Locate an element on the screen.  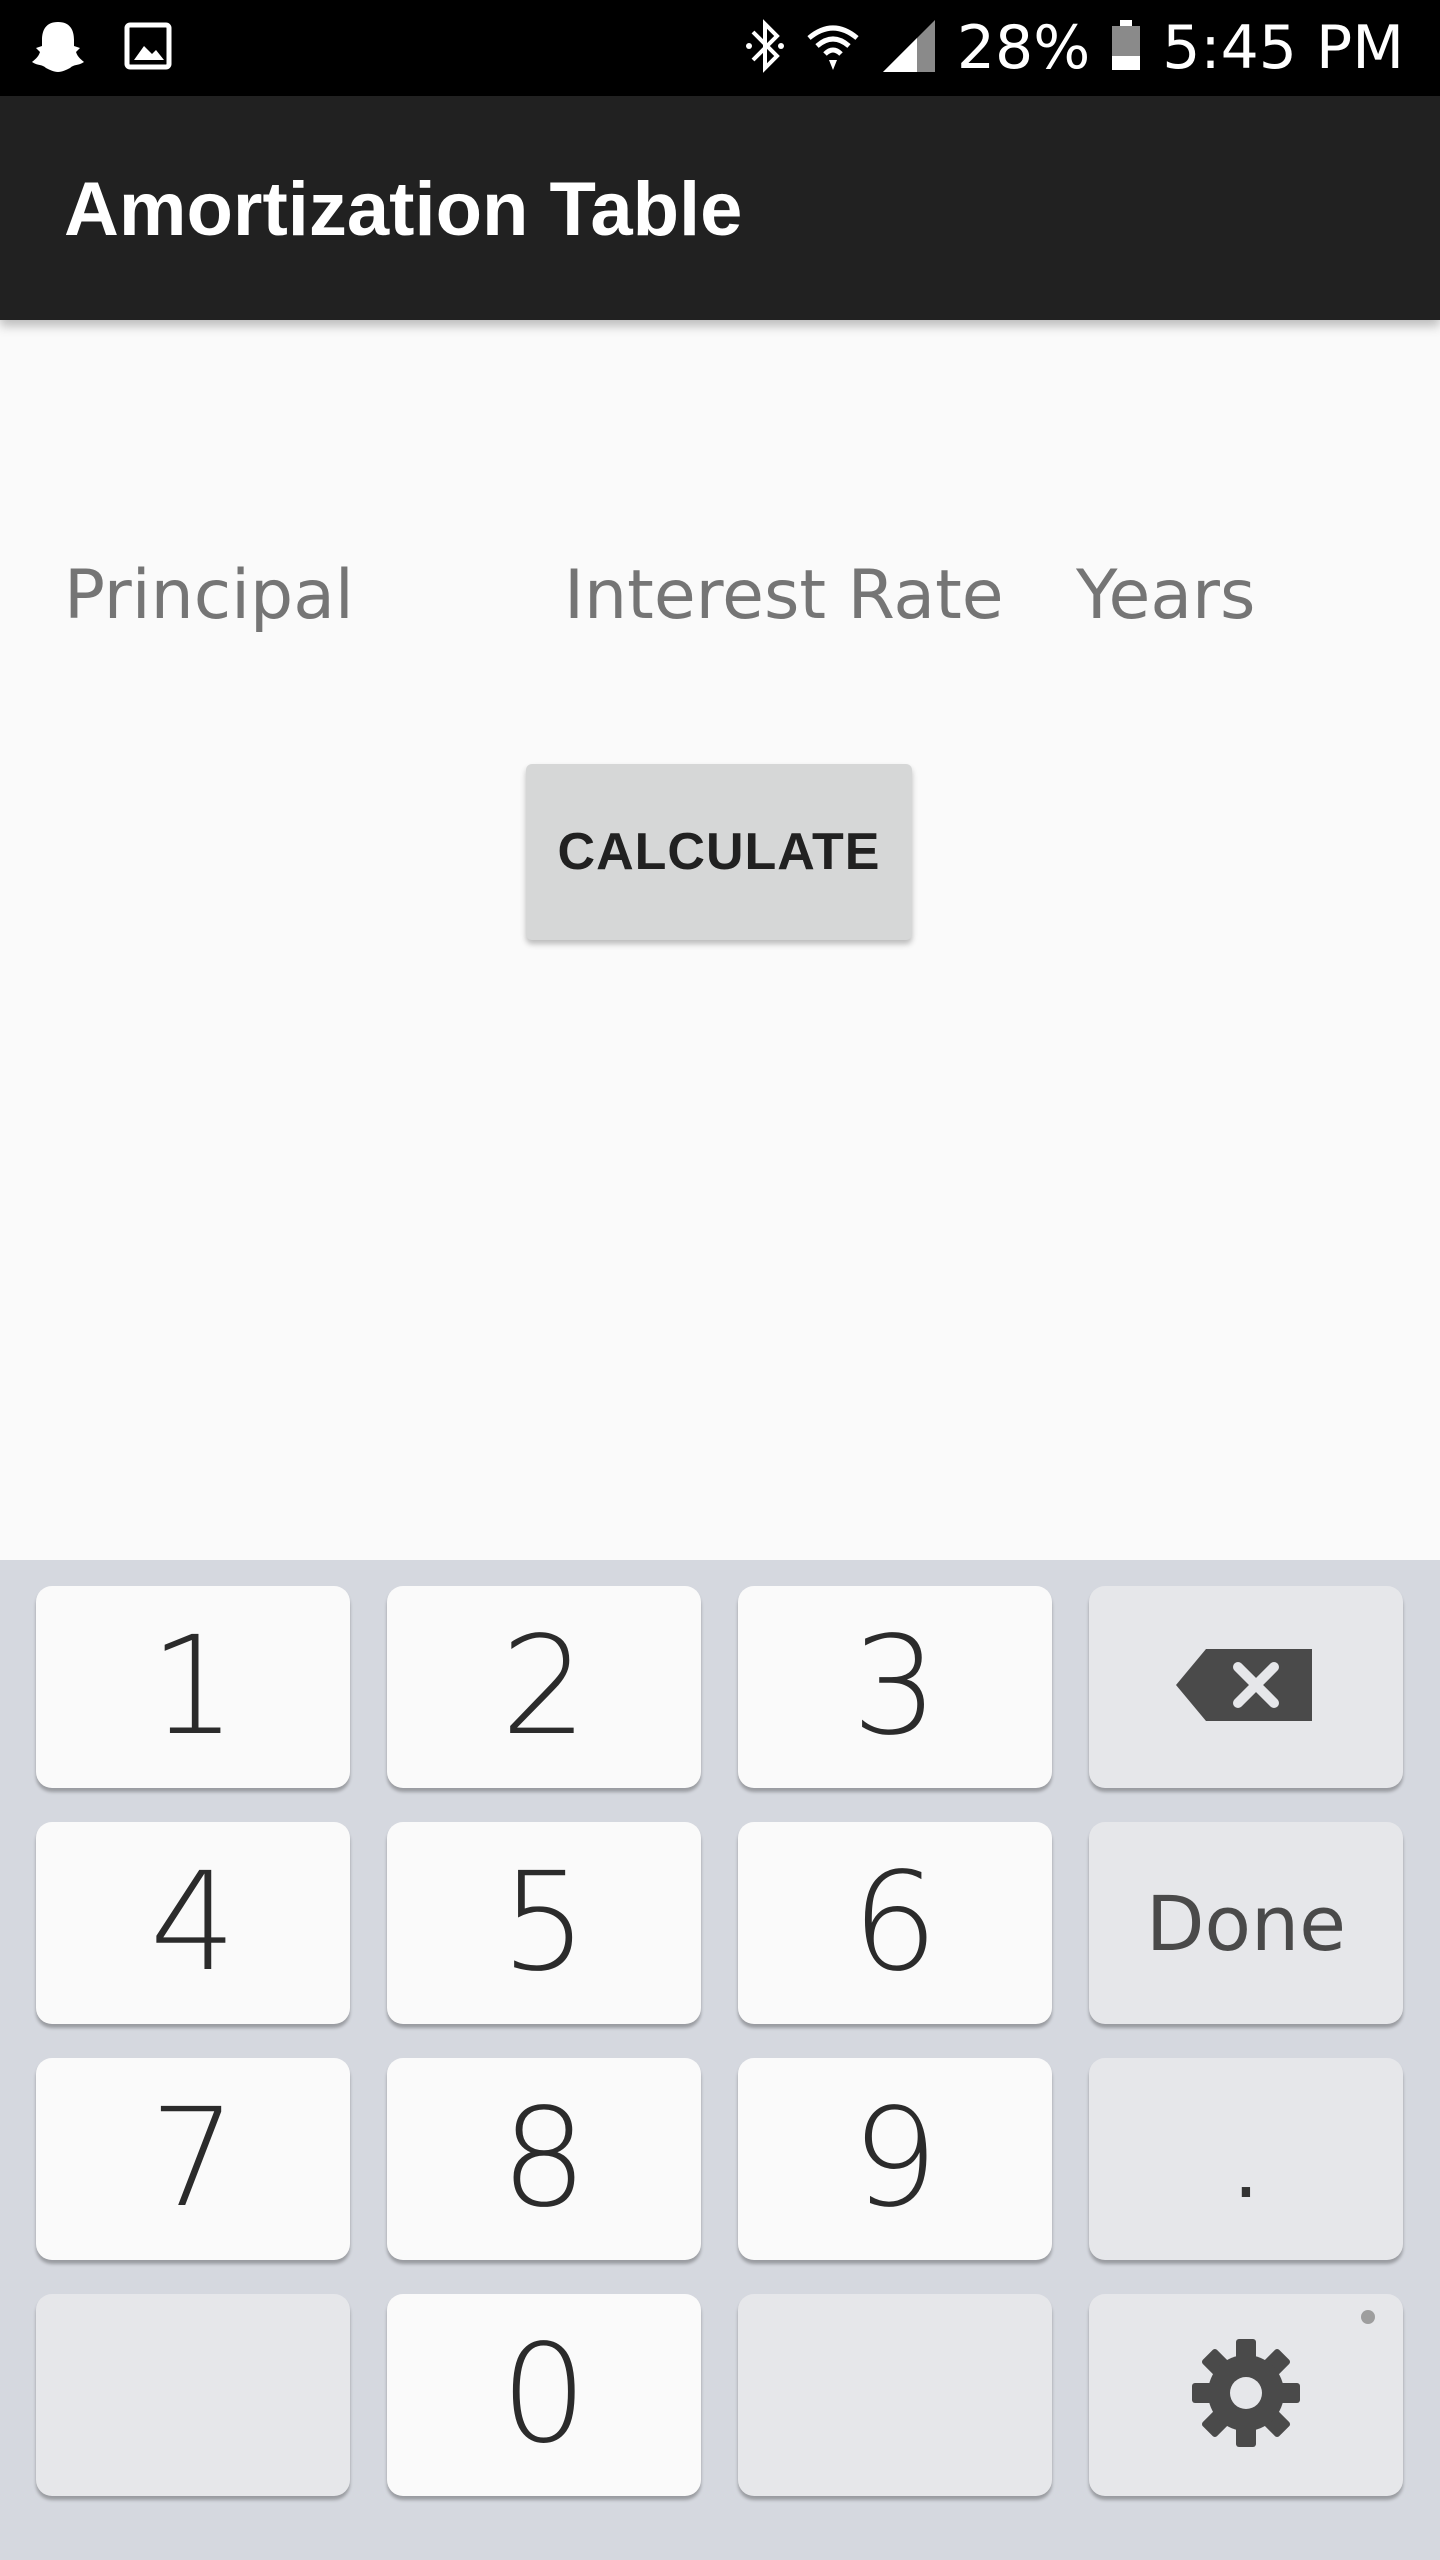
key-4: 4 is located at coordinates (193, 1923).